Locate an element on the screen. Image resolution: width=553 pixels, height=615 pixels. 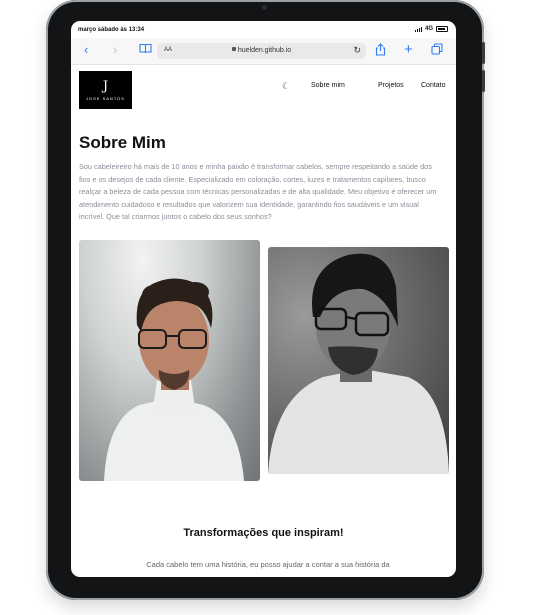
nav-link-sobre-mim: Sobre mim is located at coordinates (328, 85).